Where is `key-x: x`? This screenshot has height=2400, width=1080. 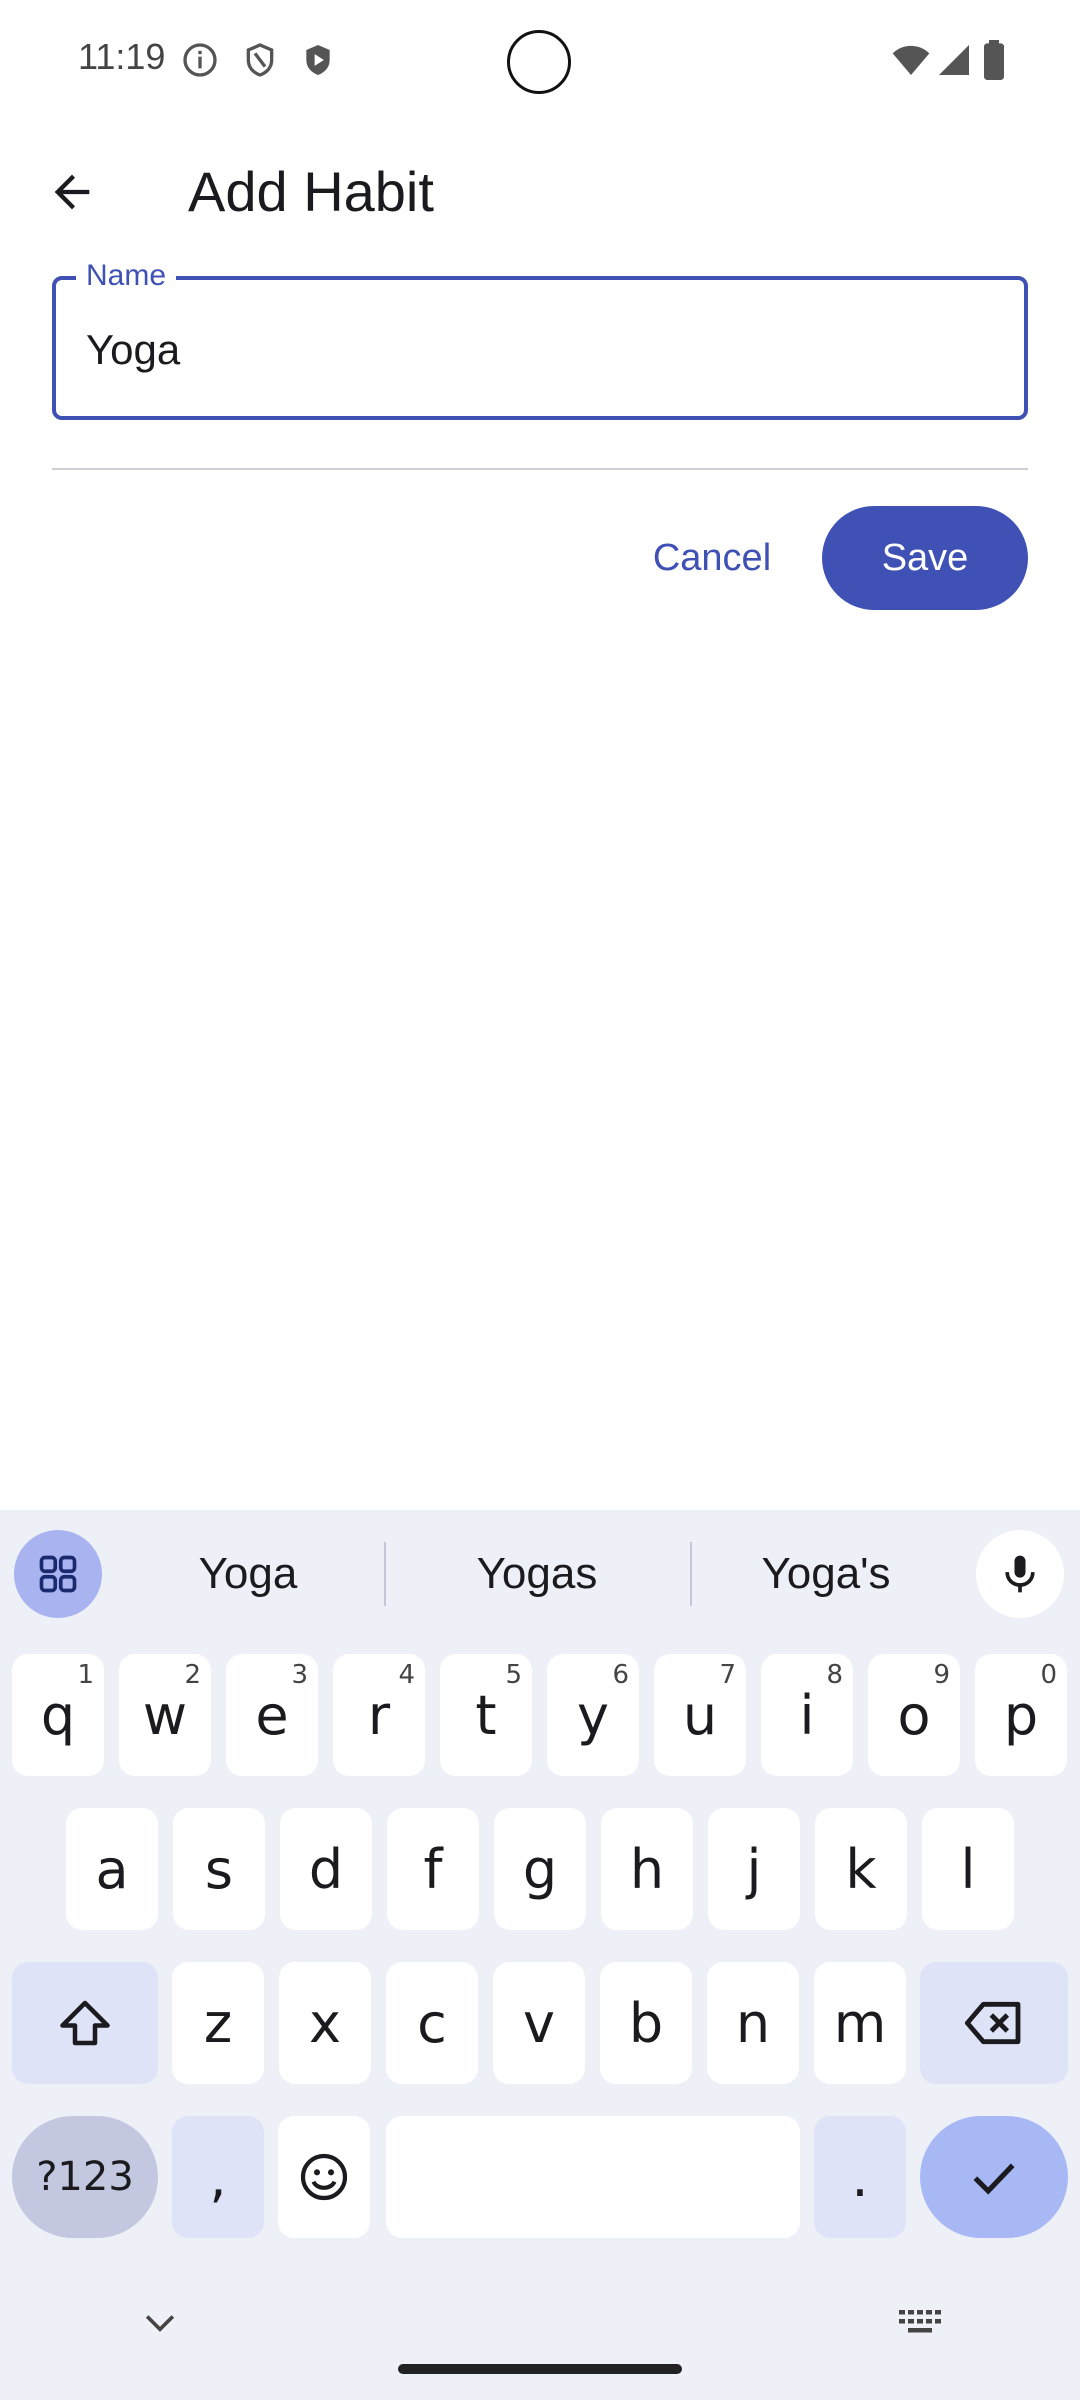 key-x: x is located at coordinates (325, 2023).